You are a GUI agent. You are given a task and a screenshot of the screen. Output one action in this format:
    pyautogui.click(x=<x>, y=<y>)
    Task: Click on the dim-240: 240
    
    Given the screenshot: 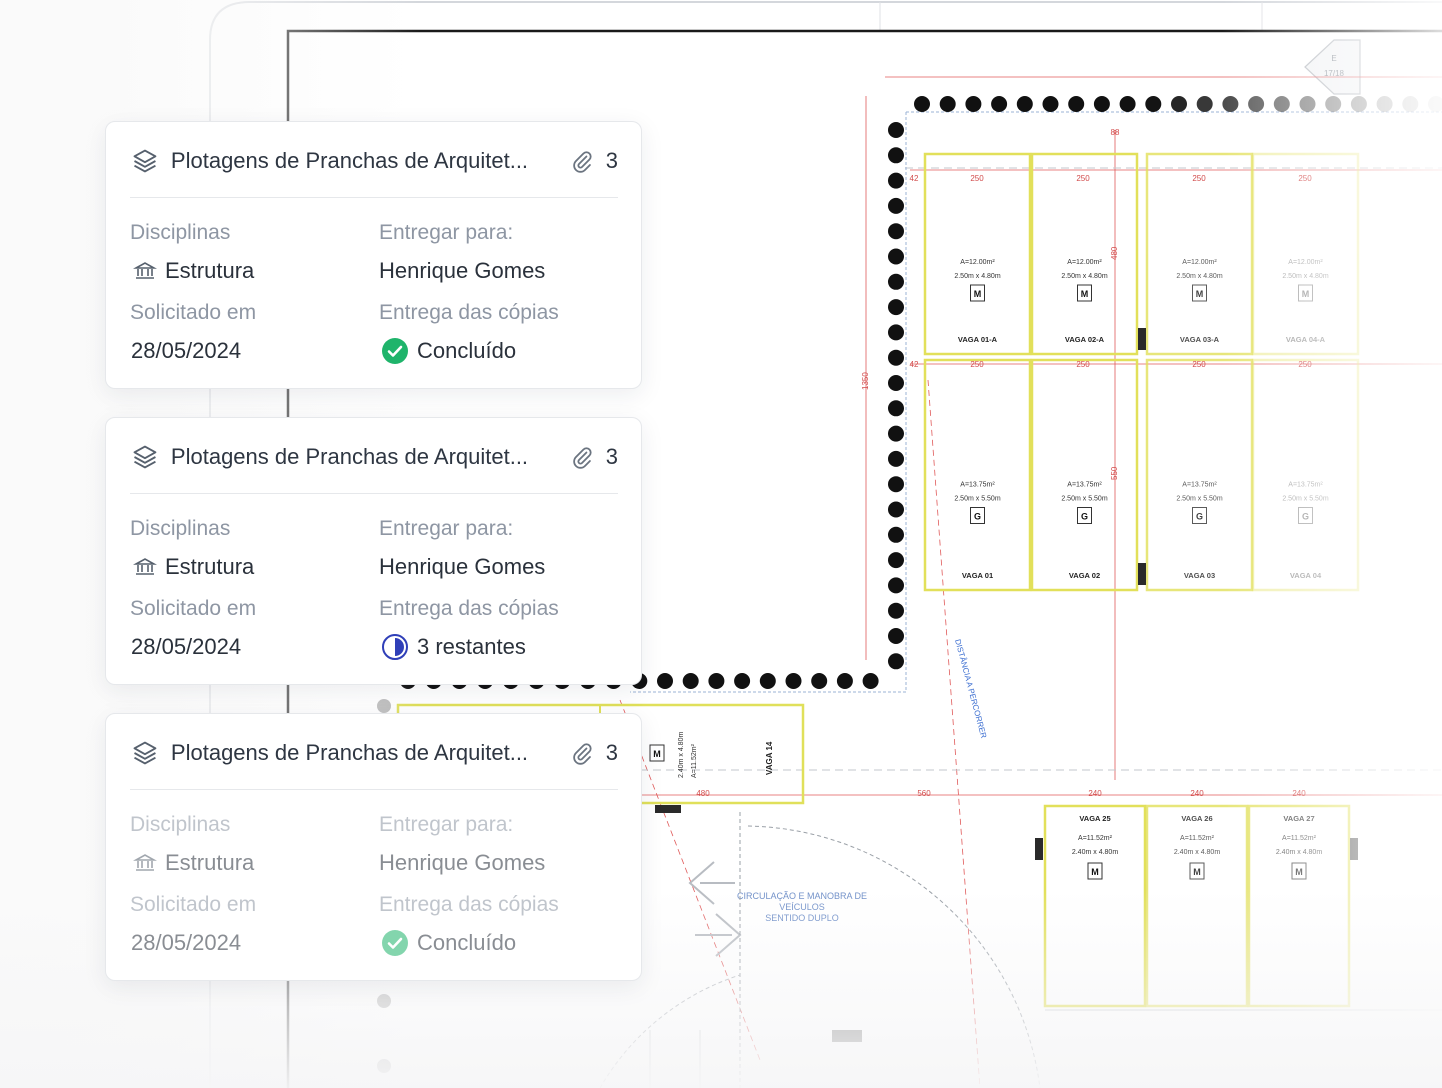 What is the action you would take?
    pyautogui.click(x=1299, y=793)
    